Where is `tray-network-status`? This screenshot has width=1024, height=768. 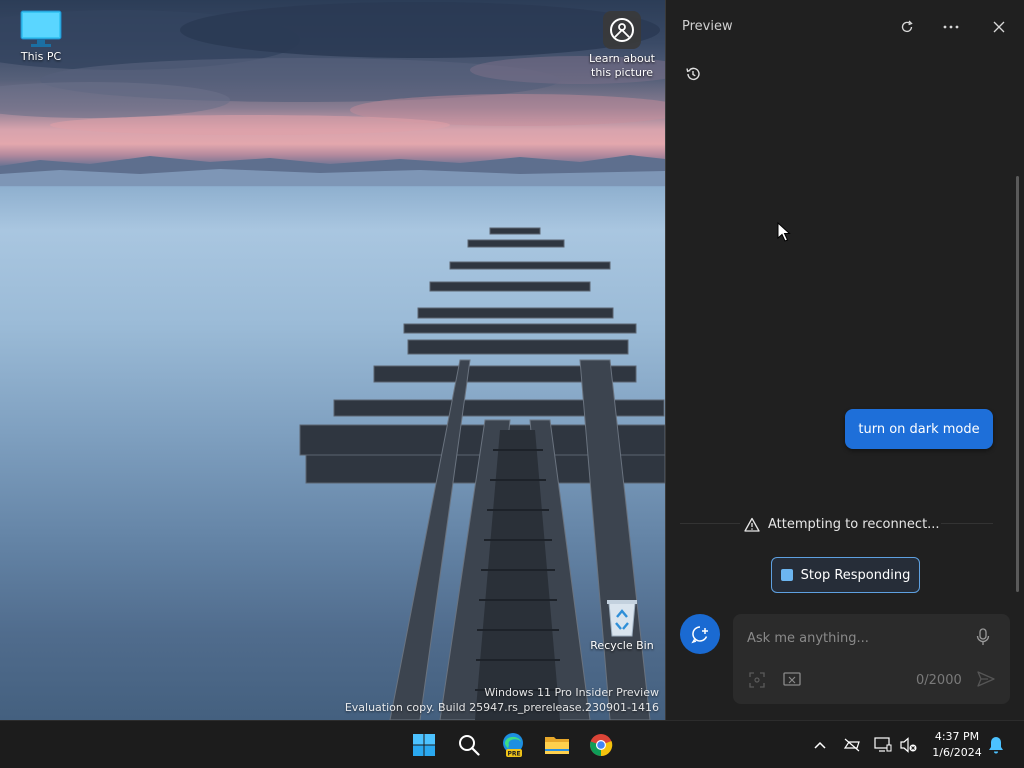 tray-network-status is located at coordinates (852, 745).